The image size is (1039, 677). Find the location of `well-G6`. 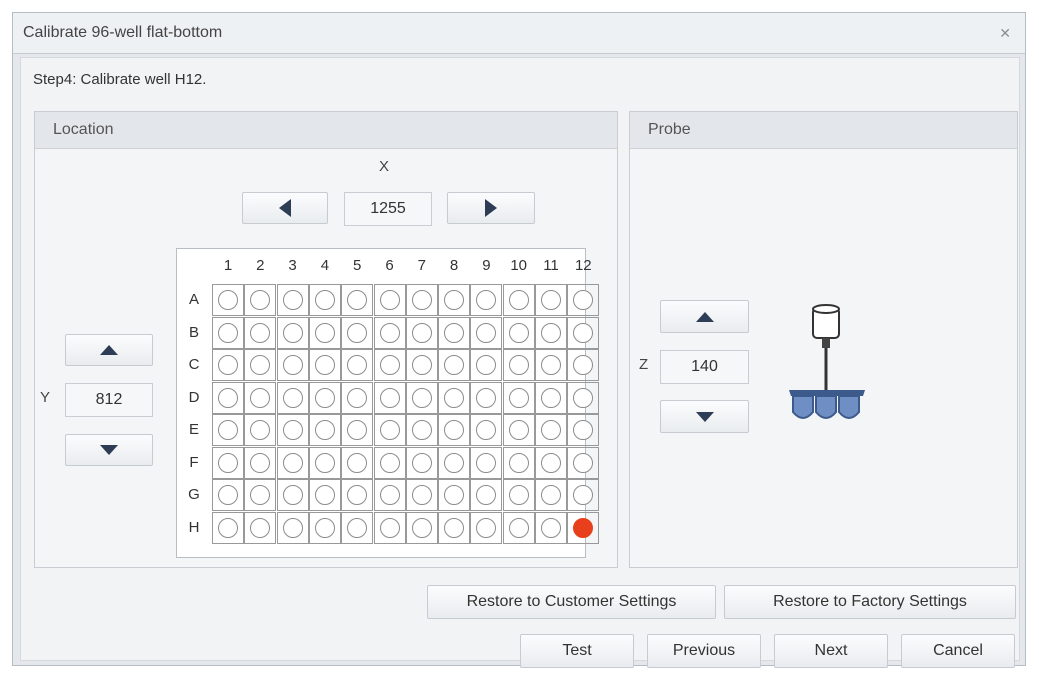

well-G6 is located at coordinates (389, 495).